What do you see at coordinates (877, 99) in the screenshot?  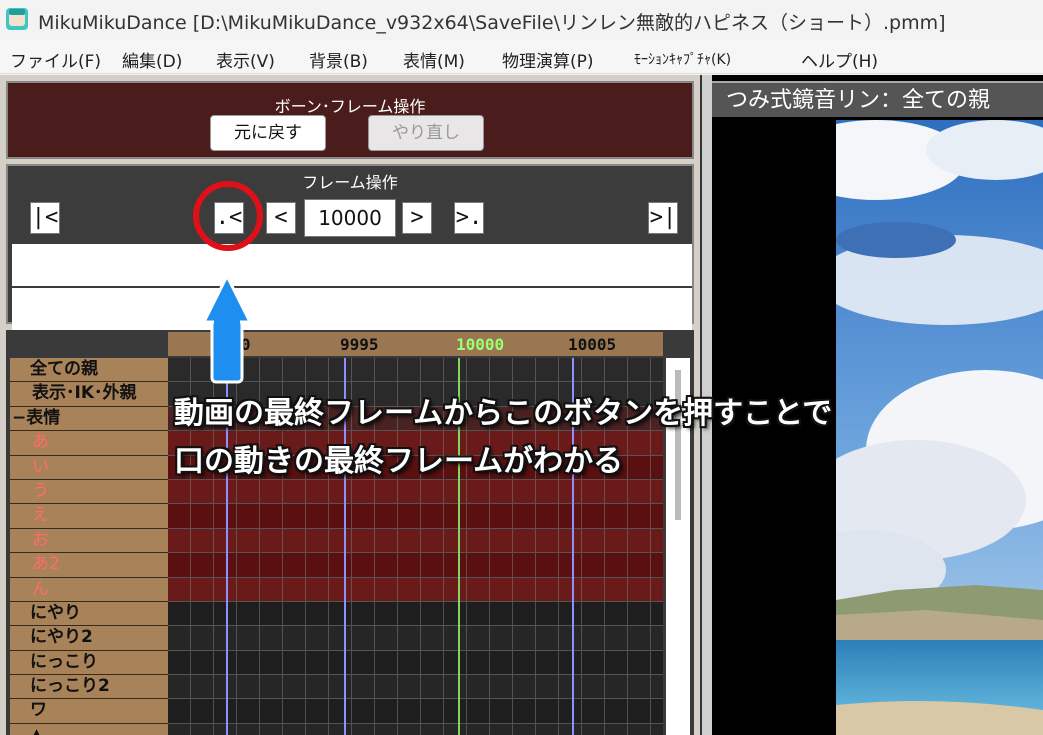 I see `model-title: つみ式鏡音リン：全ての親` at bounding box center [877, 99].